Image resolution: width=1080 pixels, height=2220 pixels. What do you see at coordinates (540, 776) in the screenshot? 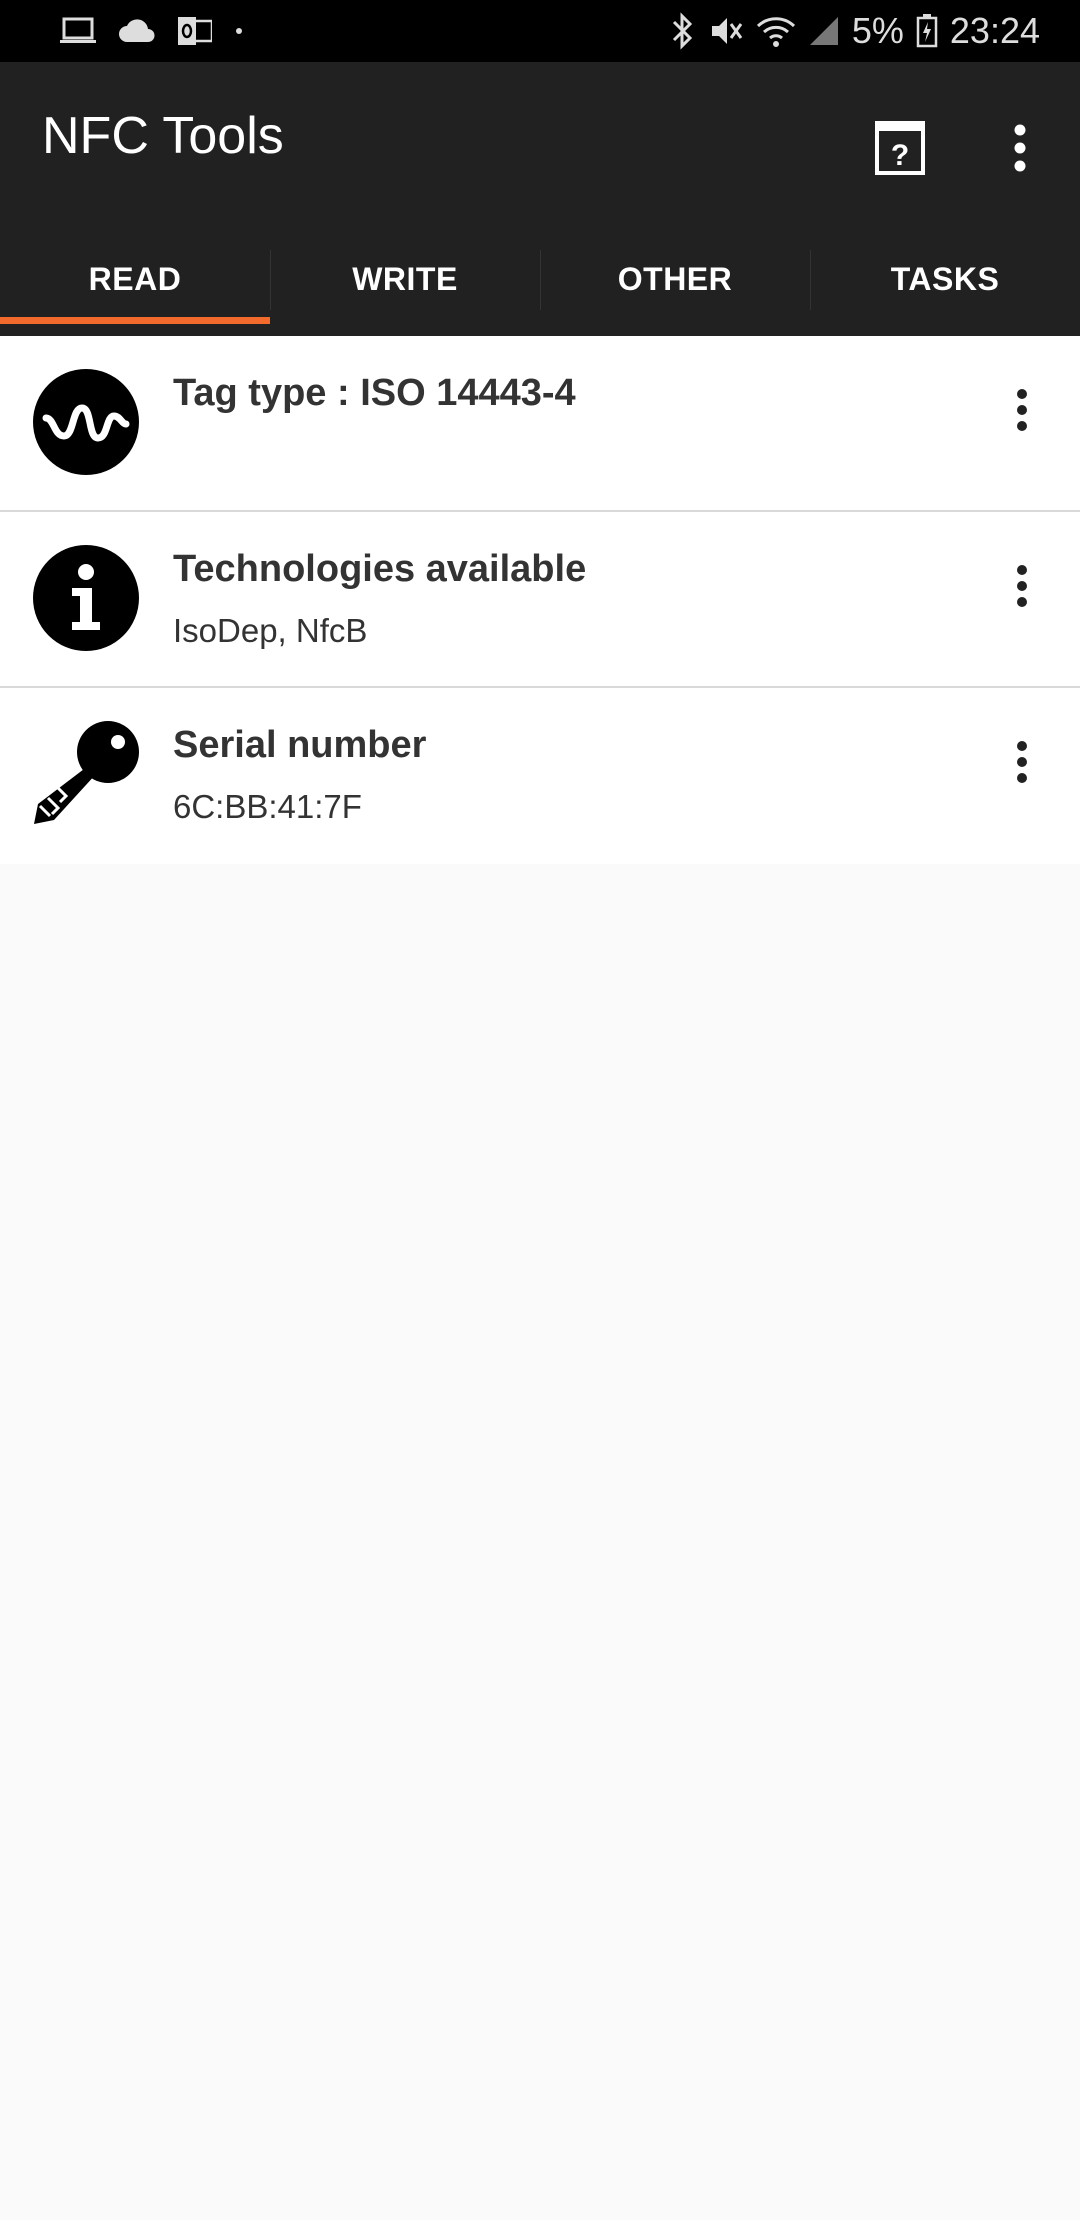
I see `list-item-serial-number: Serial number 6C:BB:41:7F` at bounding box center [540, 776].